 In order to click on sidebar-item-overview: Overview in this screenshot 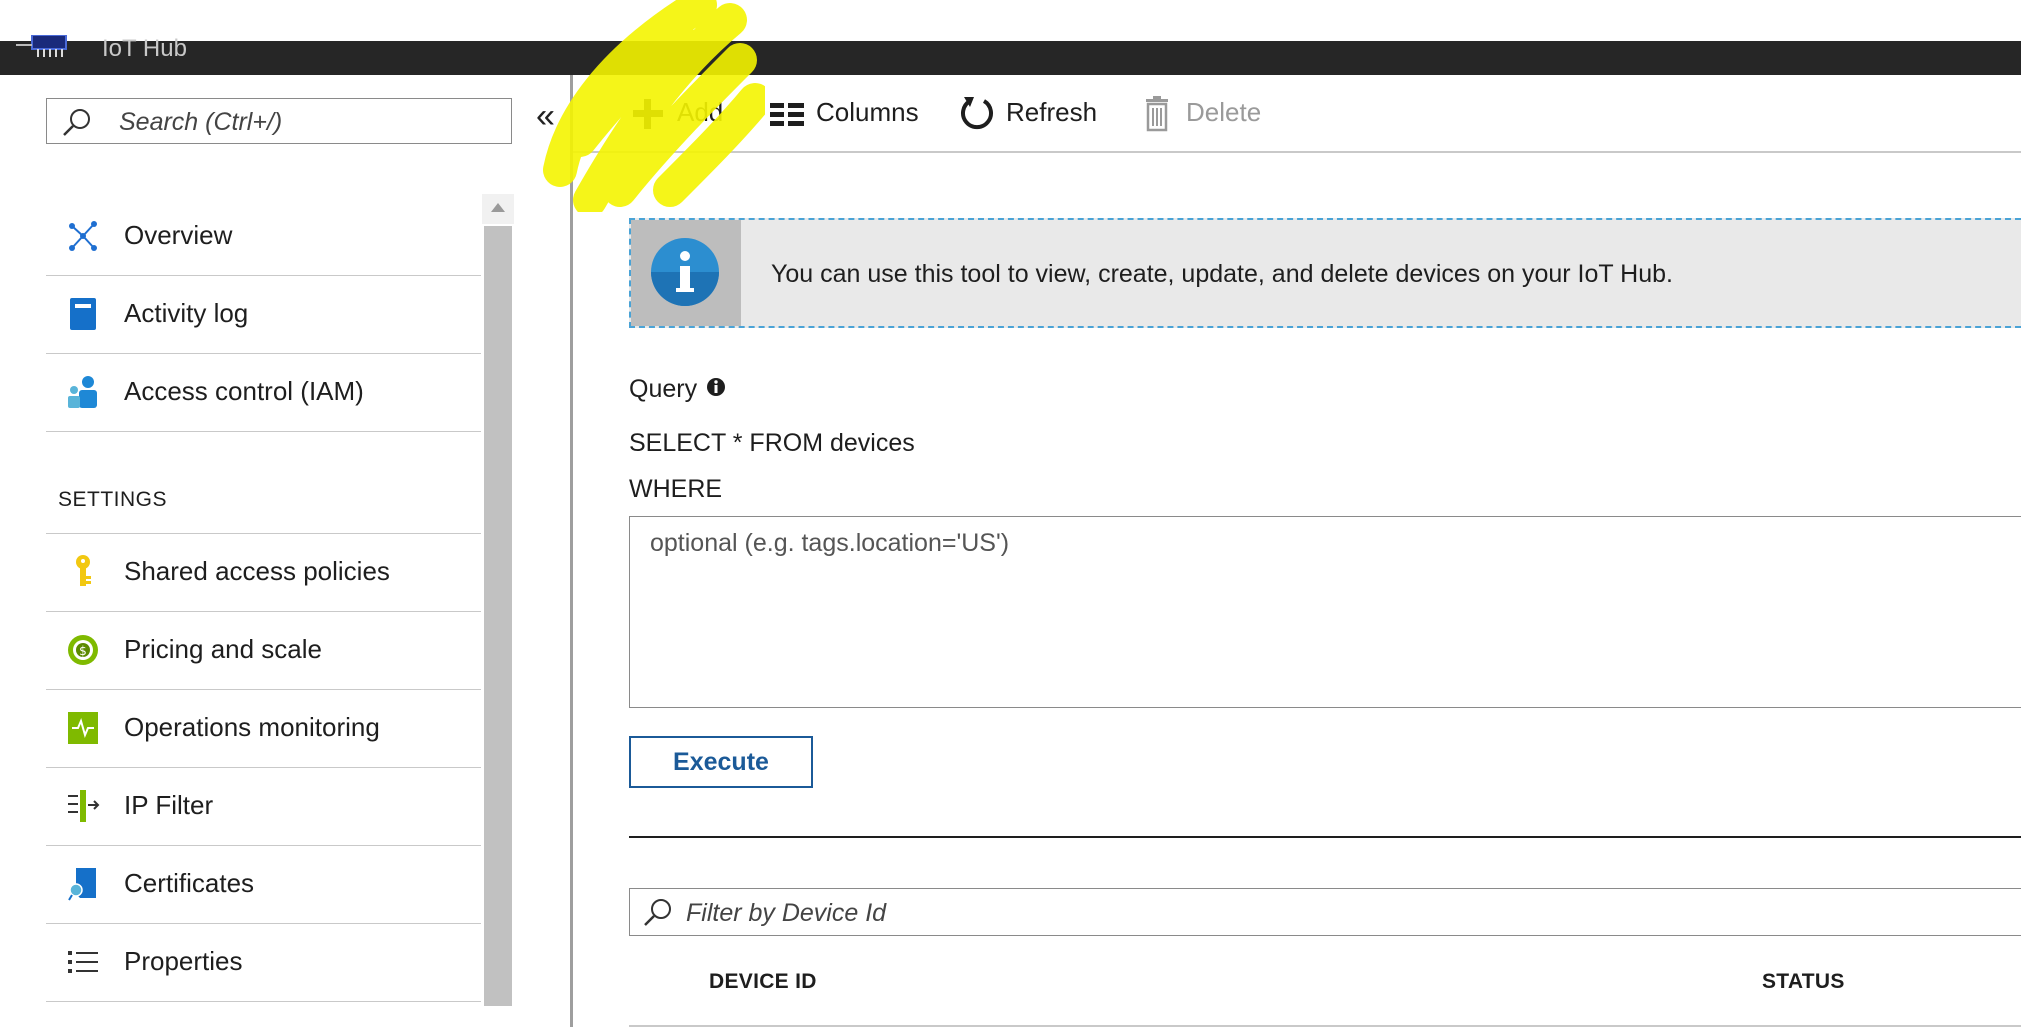, I will do `click(263, 237)`.